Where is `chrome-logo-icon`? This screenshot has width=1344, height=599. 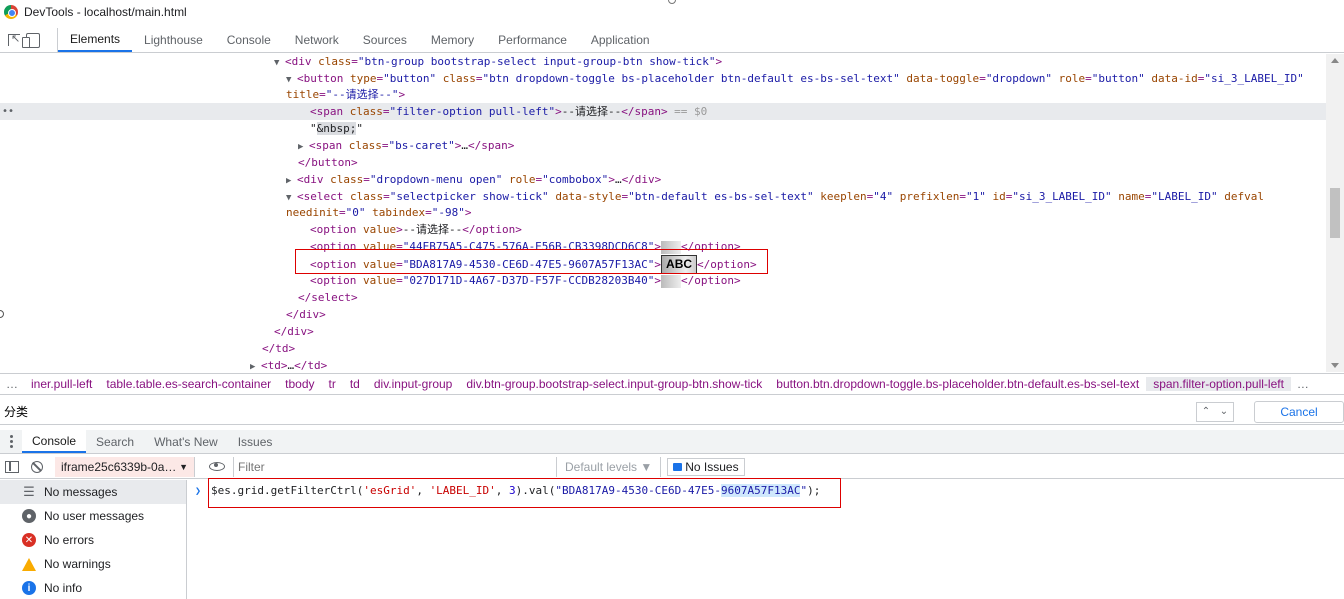 chrome-logo-icon is located at coordinates (11, 12).